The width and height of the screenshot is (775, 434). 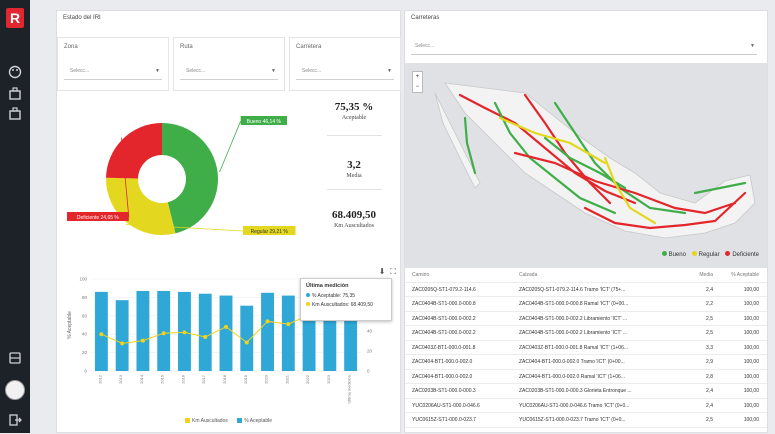 I want to click on logout-icon, so click(x=15, y=420).